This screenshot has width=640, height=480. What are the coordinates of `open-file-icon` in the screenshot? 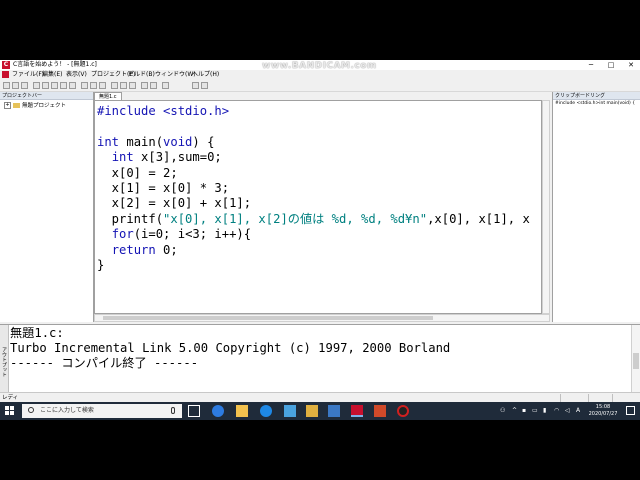 It's located at (15, 85).